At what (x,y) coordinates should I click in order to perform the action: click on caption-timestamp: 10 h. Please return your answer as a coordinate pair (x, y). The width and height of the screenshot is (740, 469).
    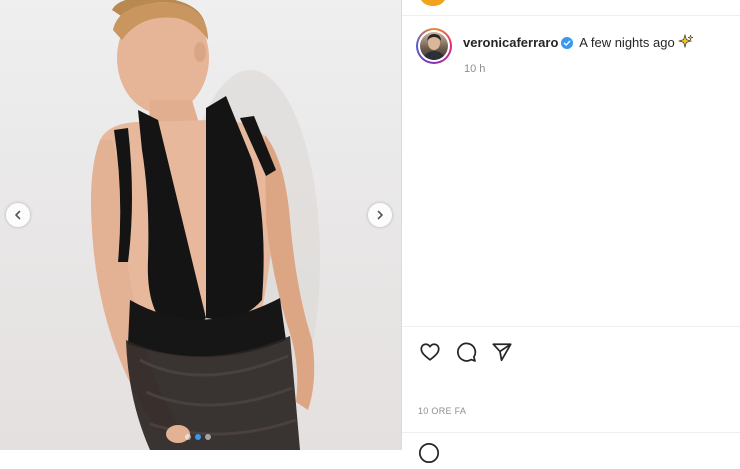
    Looking at the image, I should click on (475, 69).